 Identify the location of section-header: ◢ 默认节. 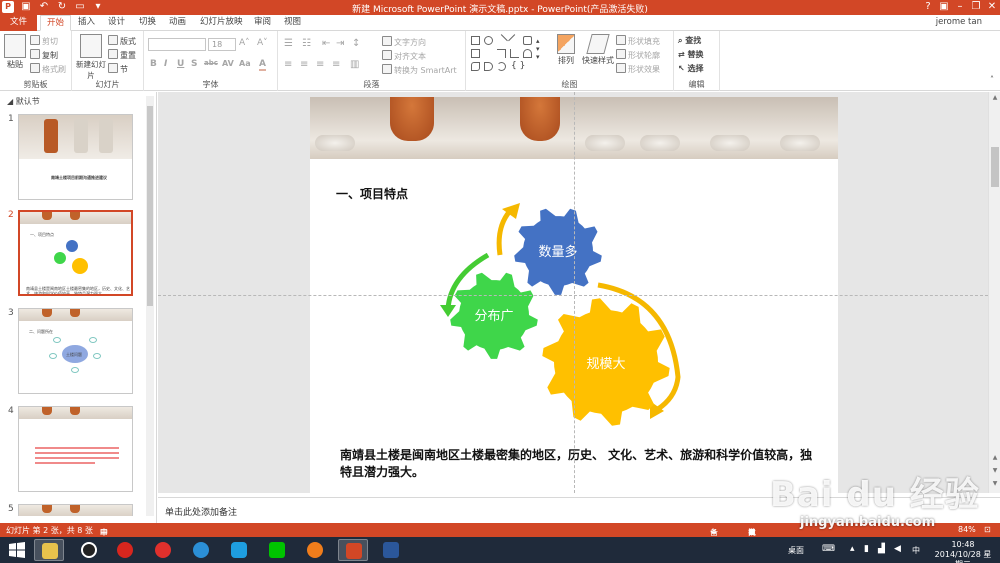
(23, 101).